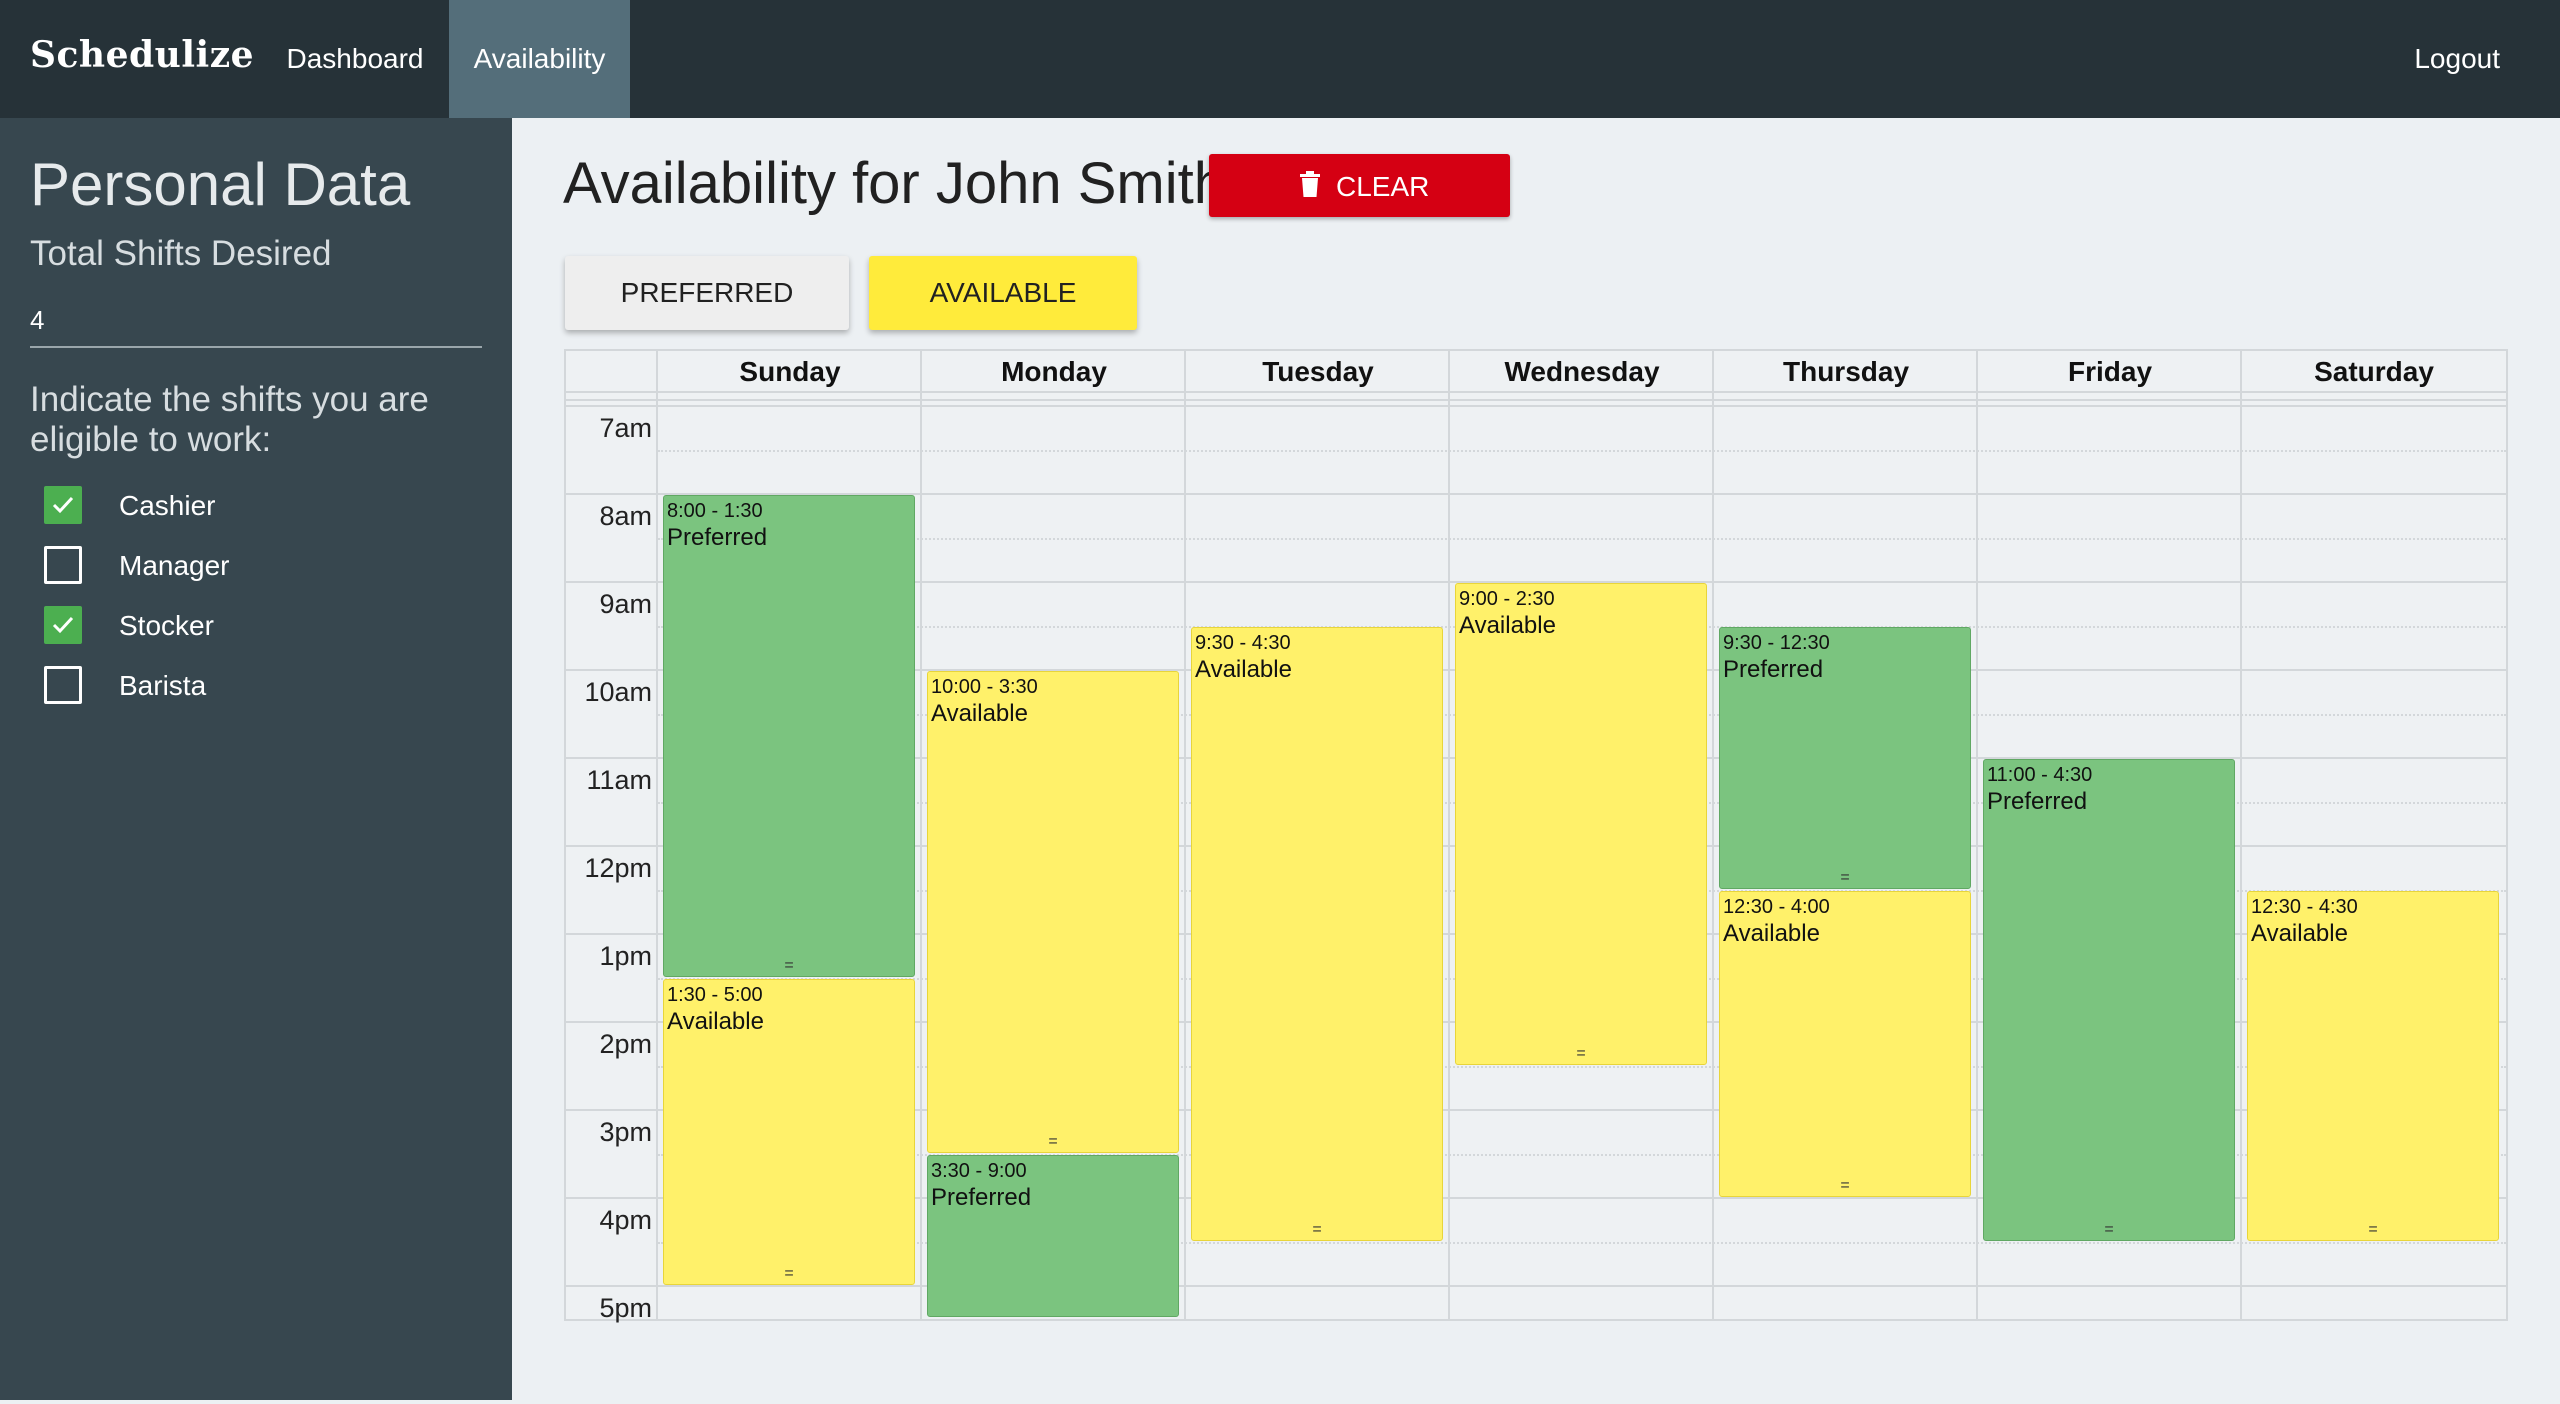  Describe the element at coordinates (707, 293) in the screenshot. I see `preferred-toggle: PREFERRED` at that location.